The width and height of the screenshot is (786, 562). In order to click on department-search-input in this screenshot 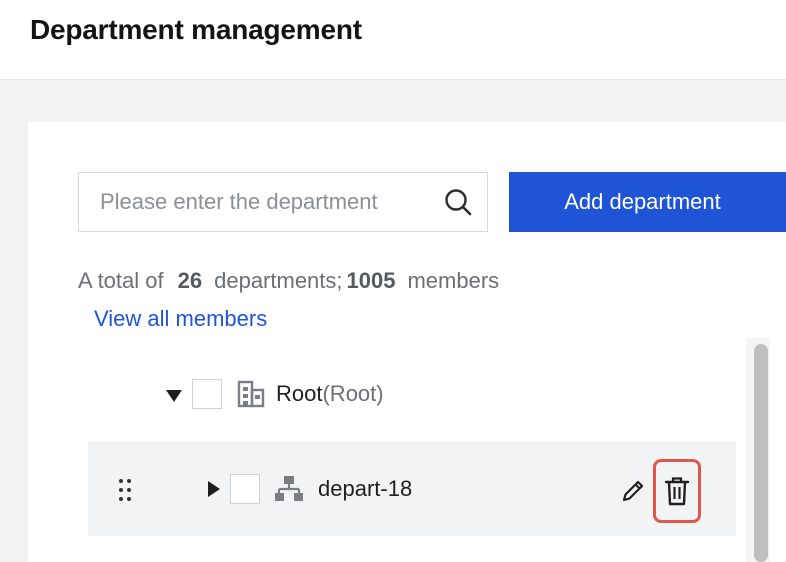, I will do `click(229, 202)`.